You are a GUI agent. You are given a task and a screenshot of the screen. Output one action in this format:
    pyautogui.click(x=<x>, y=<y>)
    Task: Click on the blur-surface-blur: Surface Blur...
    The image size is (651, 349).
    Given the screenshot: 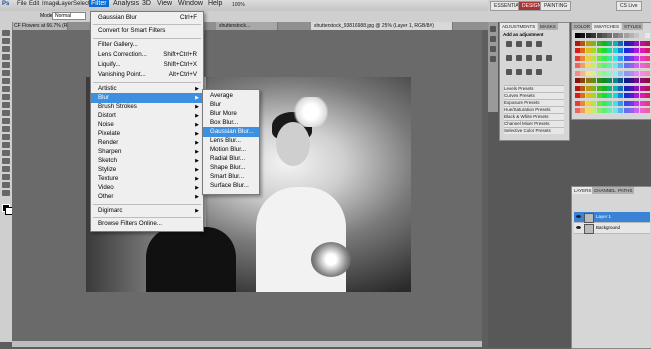 What is the action you would take?
    pyautogui.click(x=231, y=186)
    